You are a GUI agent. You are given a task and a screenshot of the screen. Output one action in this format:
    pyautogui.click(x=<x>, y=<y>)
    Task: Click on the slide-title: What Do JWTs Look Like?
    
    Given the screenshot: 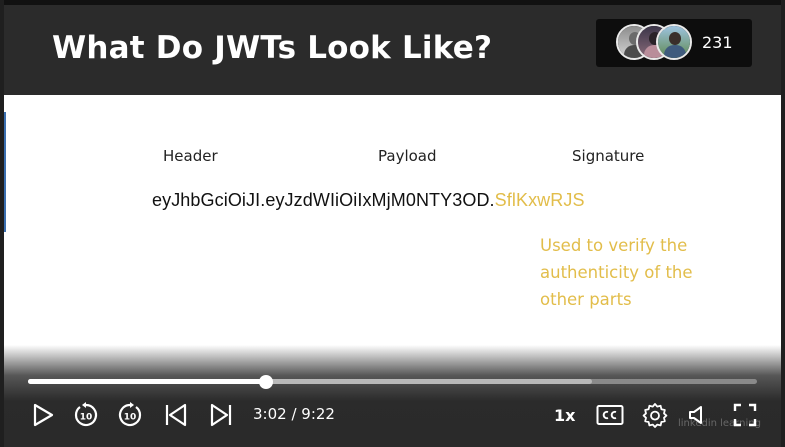 What is the action you would take?
    pyautogui.click(x=272, y=48)
    